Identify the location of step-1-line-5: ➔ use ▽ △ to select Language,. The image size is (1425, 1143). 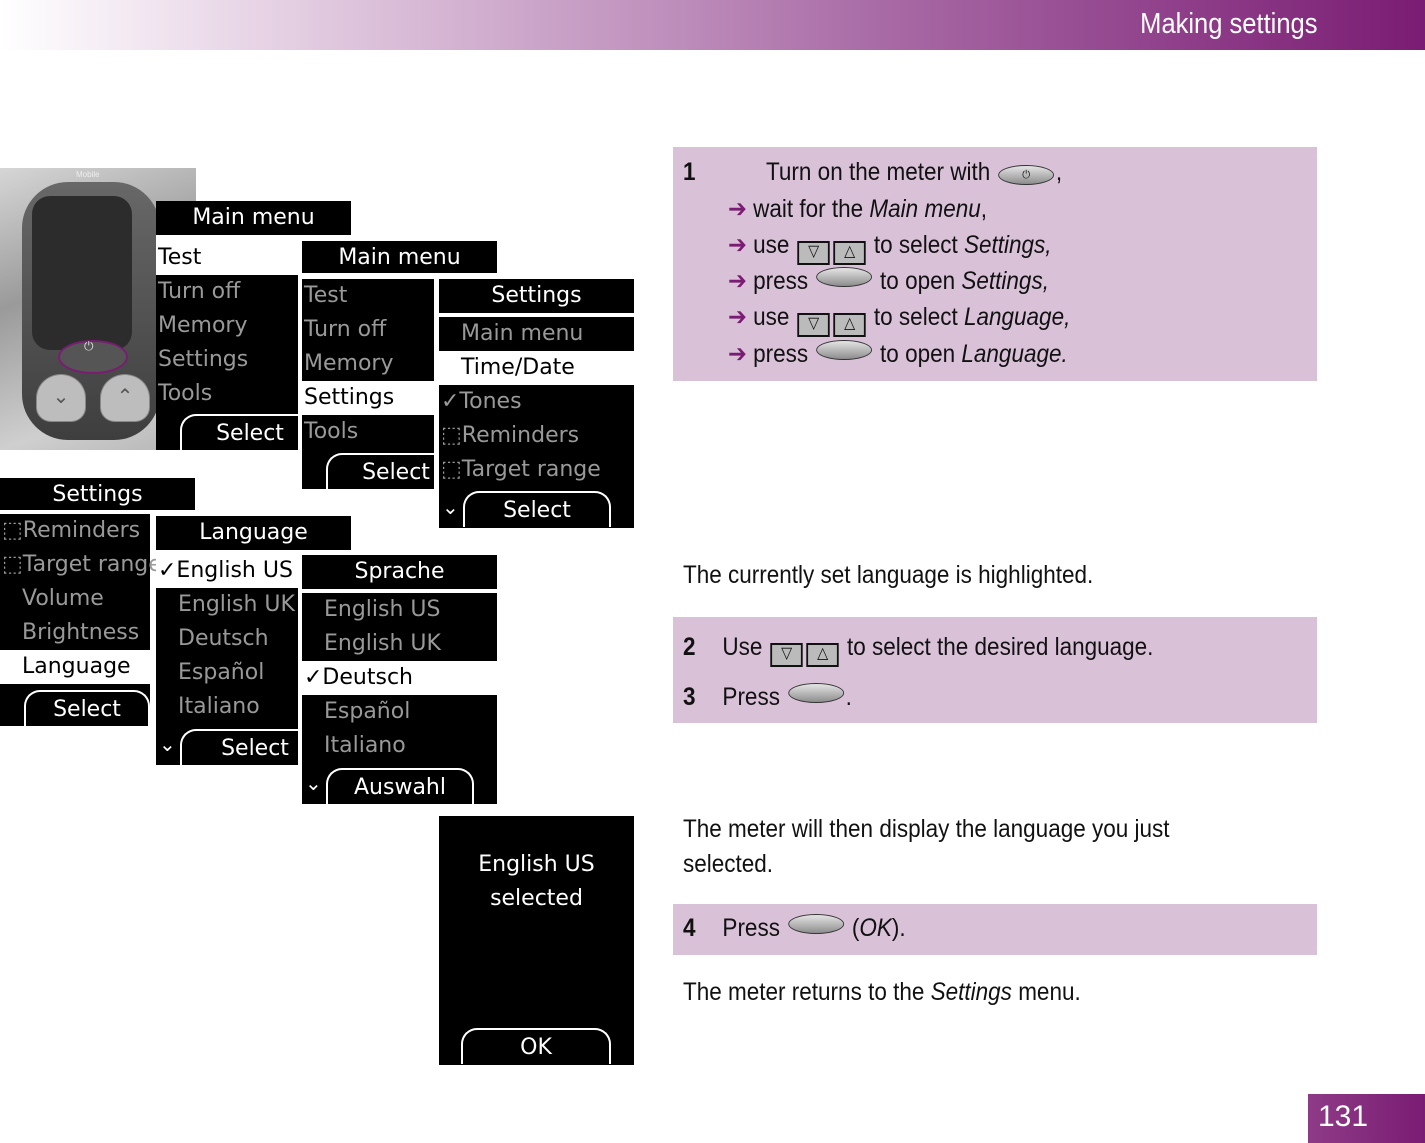
(899, 319).